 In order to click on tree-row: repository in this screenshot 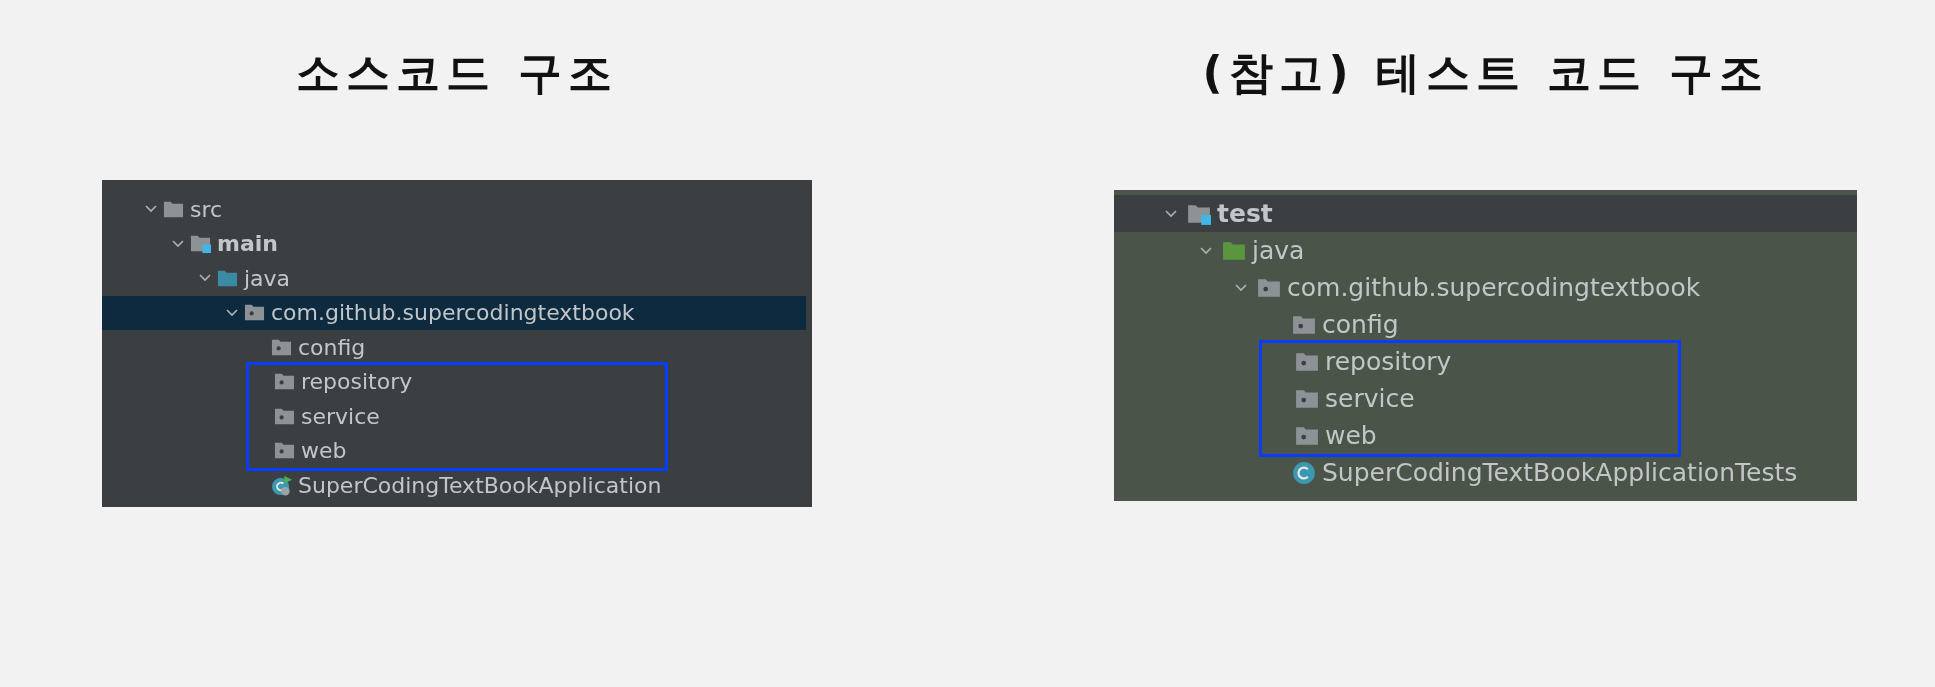, I will do `click(457, 381)`.